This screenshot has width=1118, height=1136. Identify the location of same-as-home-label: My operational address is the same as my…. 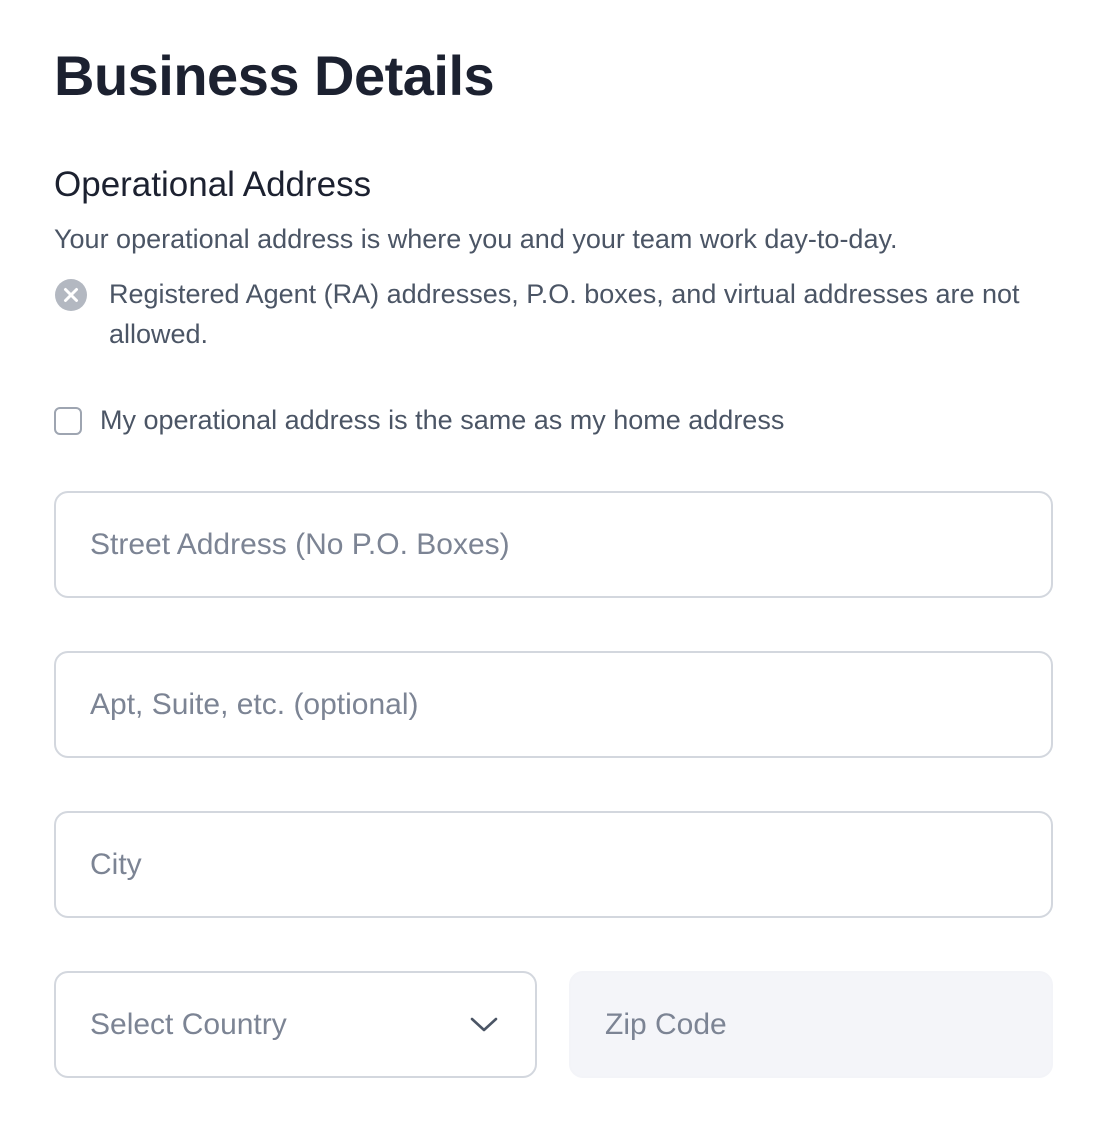
(442, 420).